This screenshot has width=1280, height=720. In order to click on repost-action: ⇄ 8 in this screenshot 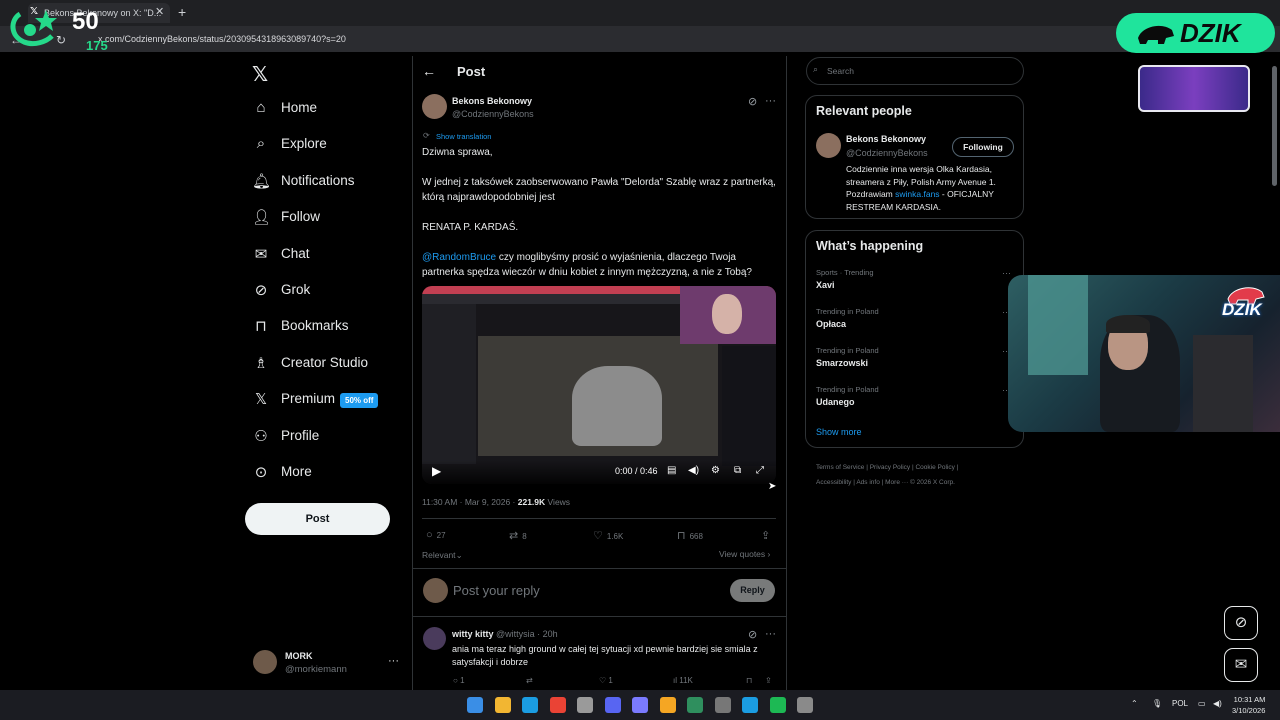, I will do `click(518, 535)`.